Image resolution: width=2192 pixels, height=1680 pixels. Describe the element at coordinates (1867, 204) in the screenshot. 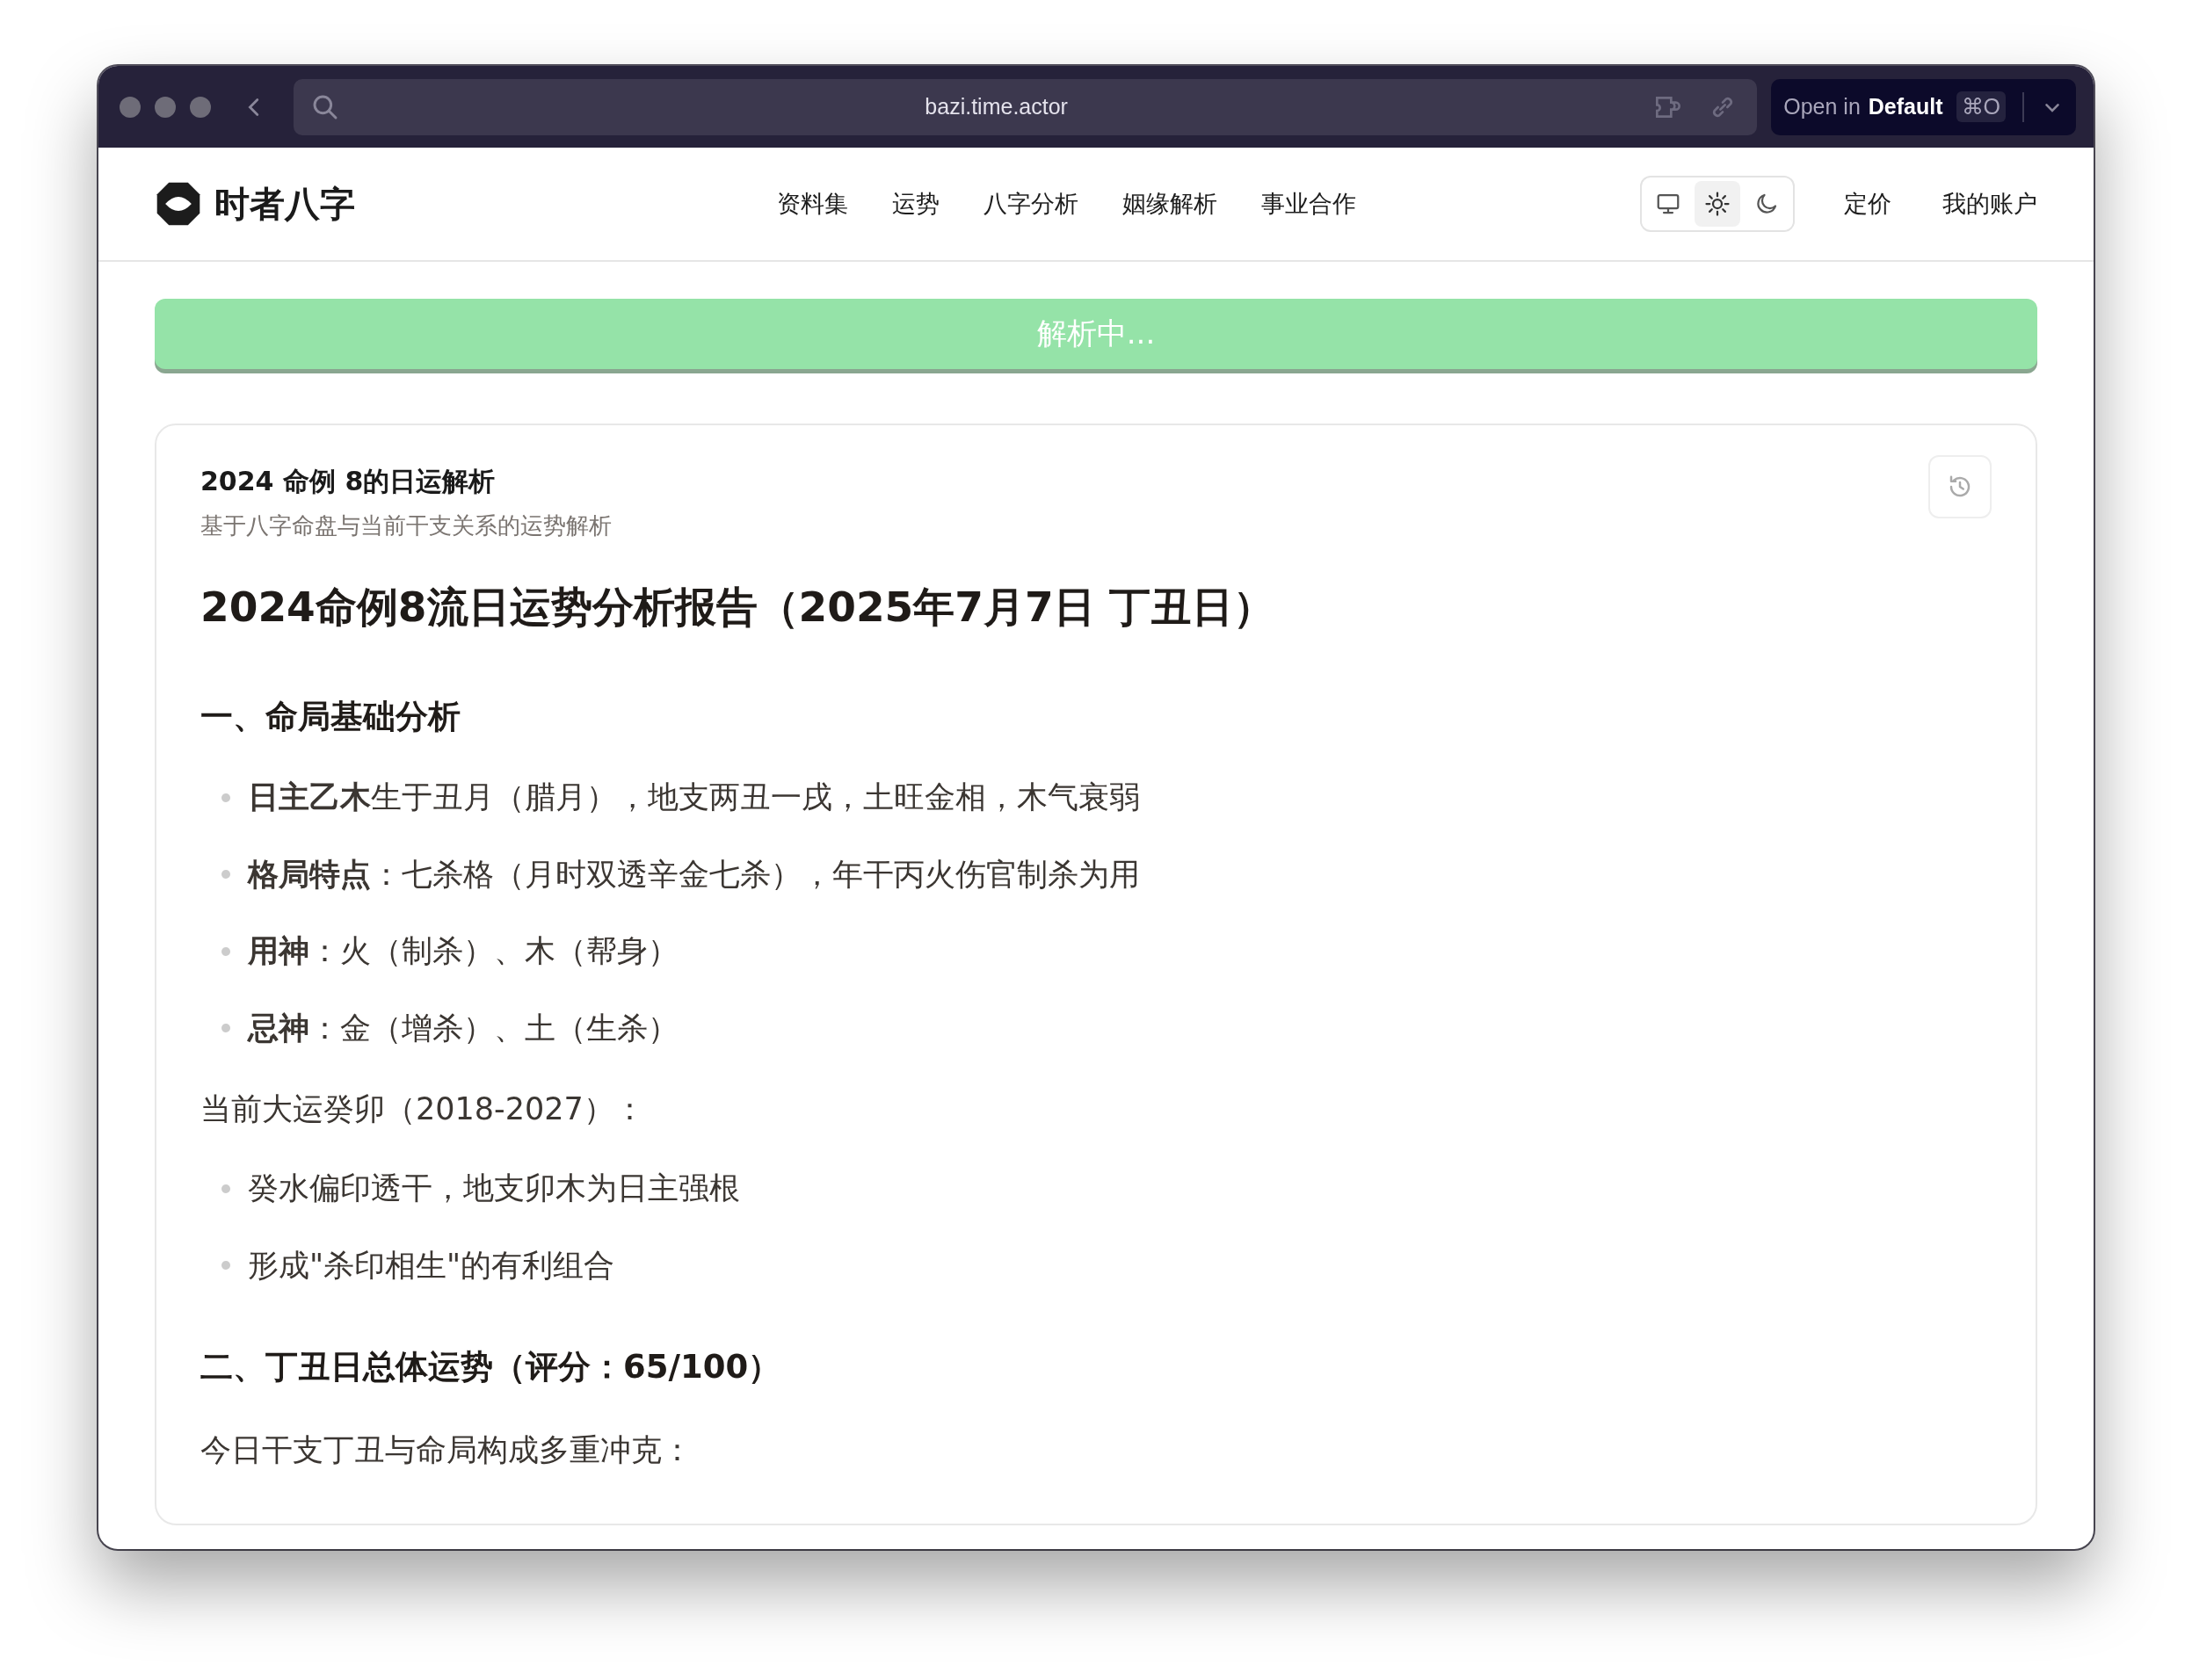

I see `nav-link: 定价` at that location.